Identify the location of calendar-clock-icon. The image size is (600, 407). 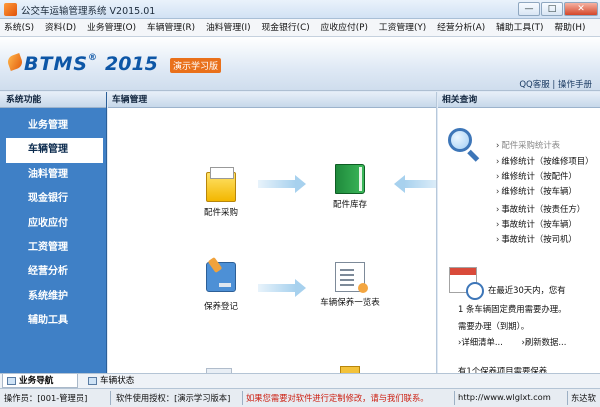
(466, 283).